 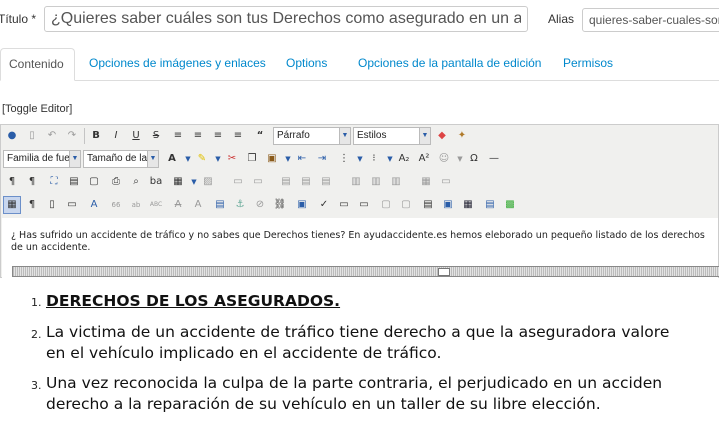 I want to click on font-family-select: Familia de fuer ▼, so click(x=42, y=159).